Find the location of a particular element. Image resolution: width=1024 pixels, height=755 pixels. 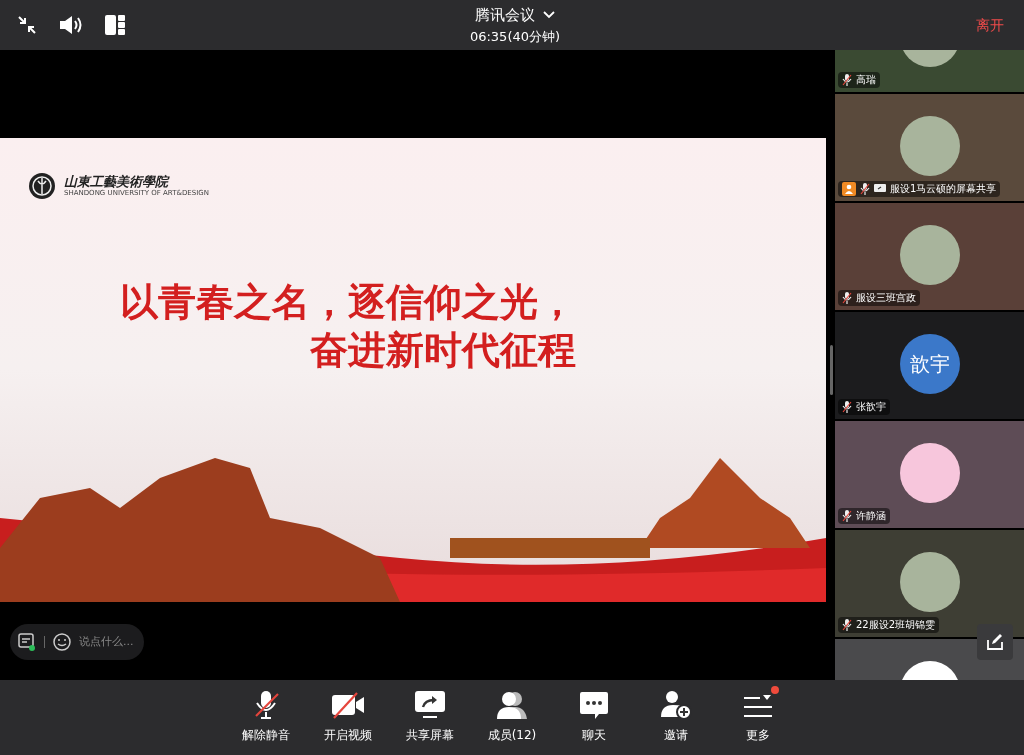

participant-name: 服设三班宫政 is located at coordinates (886, 298).